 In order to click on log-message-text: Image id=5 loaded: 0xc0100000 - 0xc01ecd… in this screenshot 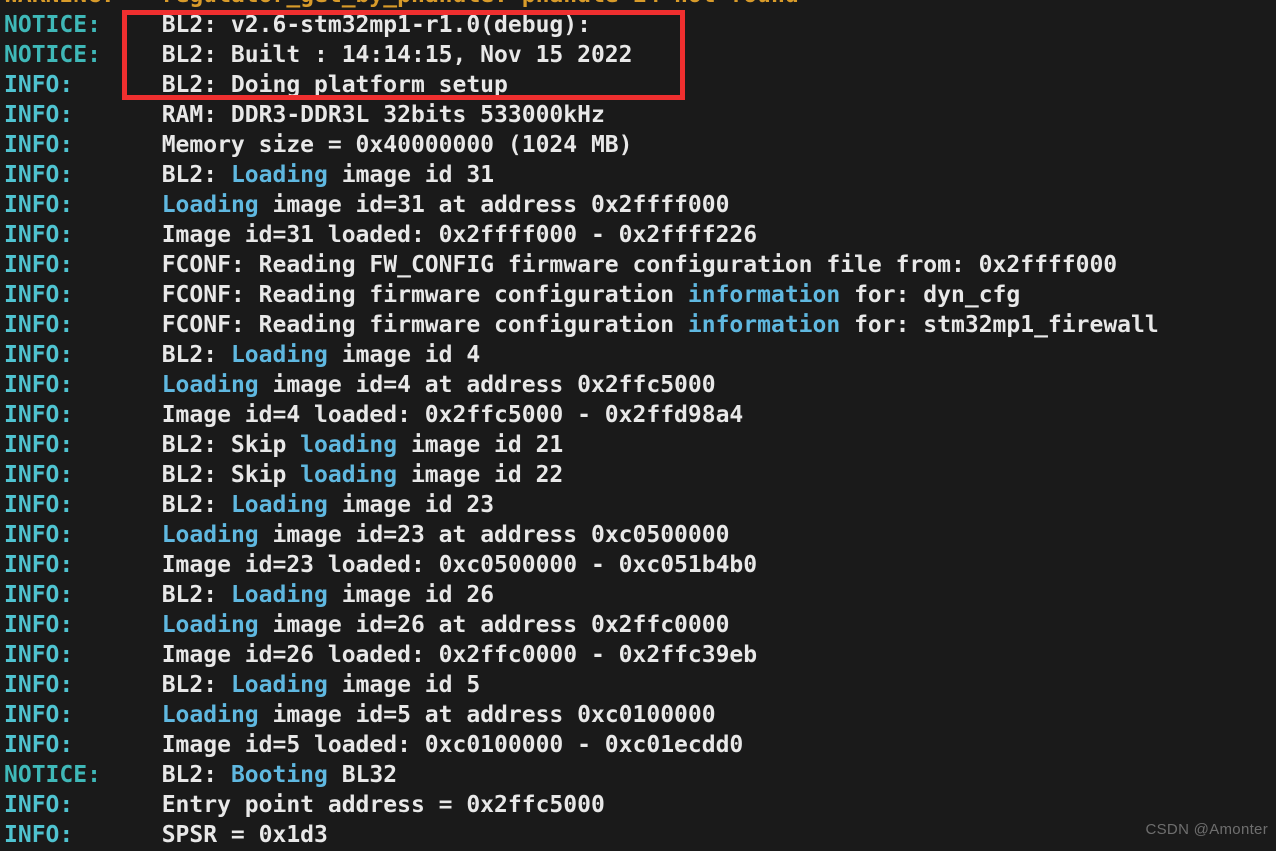, I will do `click(439, 745)`.